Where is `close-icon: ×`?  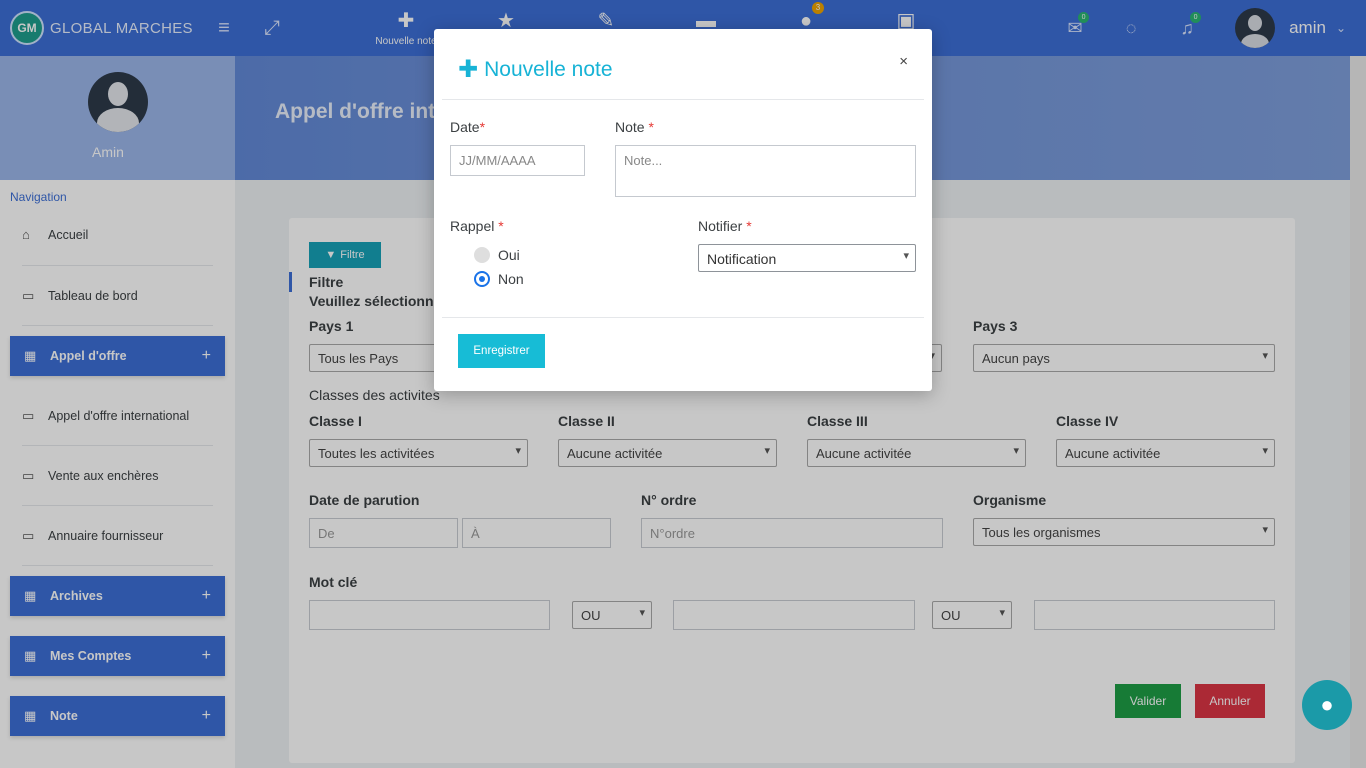 close-icon: × is located at coordinates (903, 61).